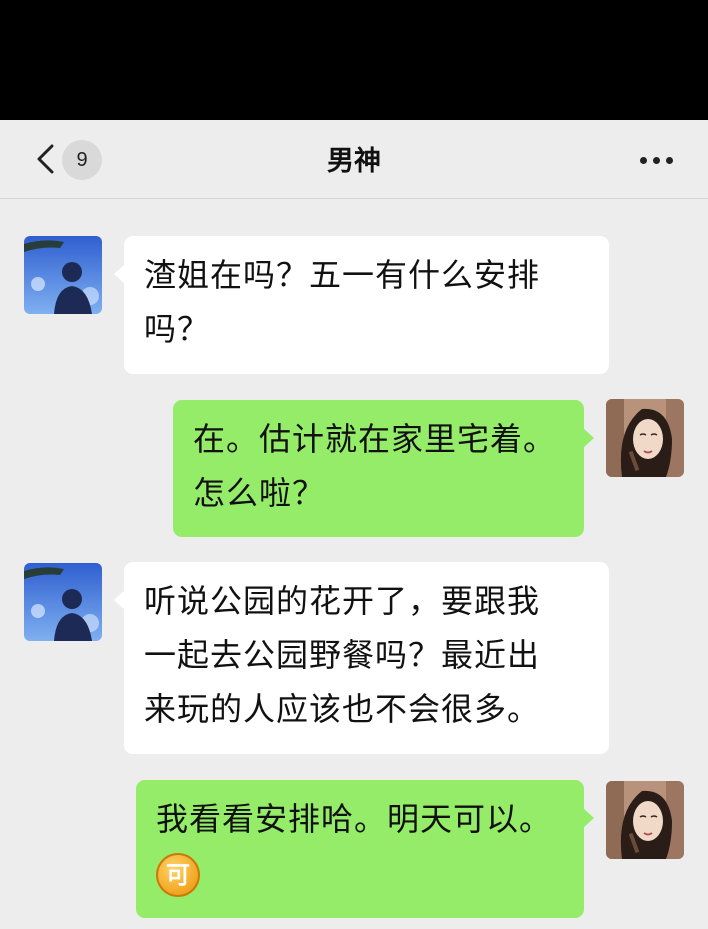 This screenshot has width=708, height=929. I want to click on message-bubble-sent: 在。估计就在家里宅着。 怎么啦？, so click(383, 468).